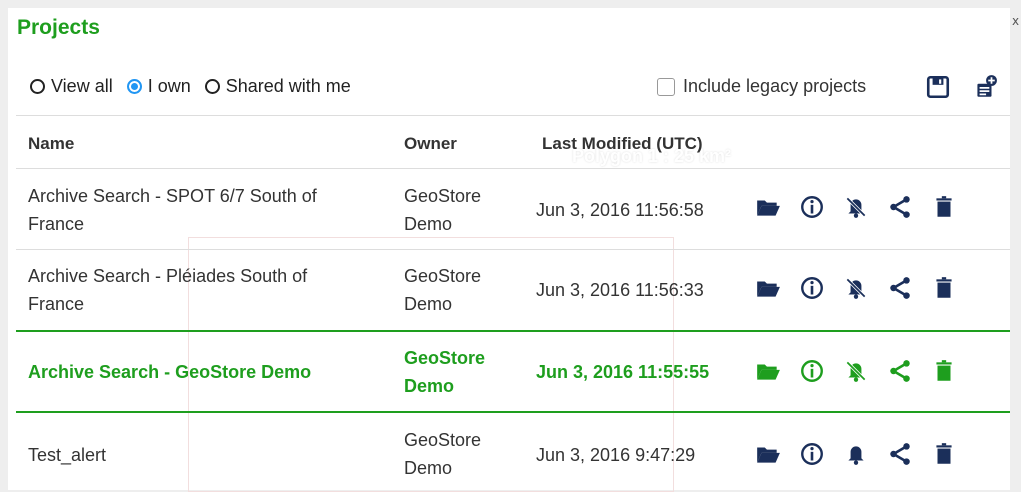  Describe the element at coordinates (623, 372) in the screenshot. I see `project-modified: Jun 3, 2016 11:55:55` at that location.